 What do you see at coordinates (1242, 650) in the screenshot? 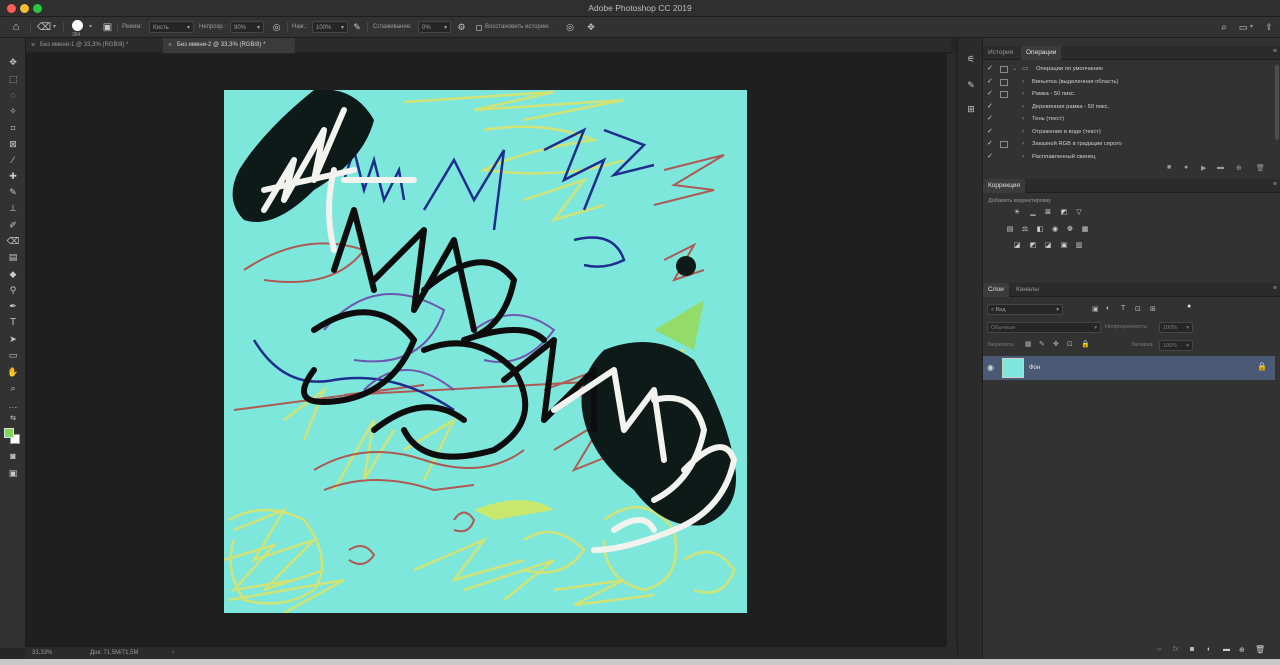
I see `new-layer-icon: ⊕` at bounding box center [1242, 650].